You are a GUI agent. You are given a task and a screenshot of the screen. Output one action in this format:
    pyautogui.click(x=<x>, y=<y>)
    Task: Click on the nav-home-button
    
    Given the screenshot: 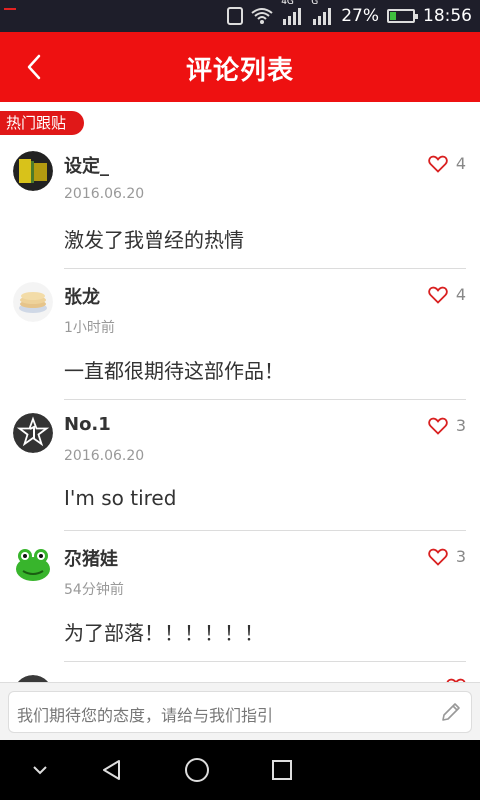 What is the action you would take?
    pyautogui.click(x=197, y=770)
    